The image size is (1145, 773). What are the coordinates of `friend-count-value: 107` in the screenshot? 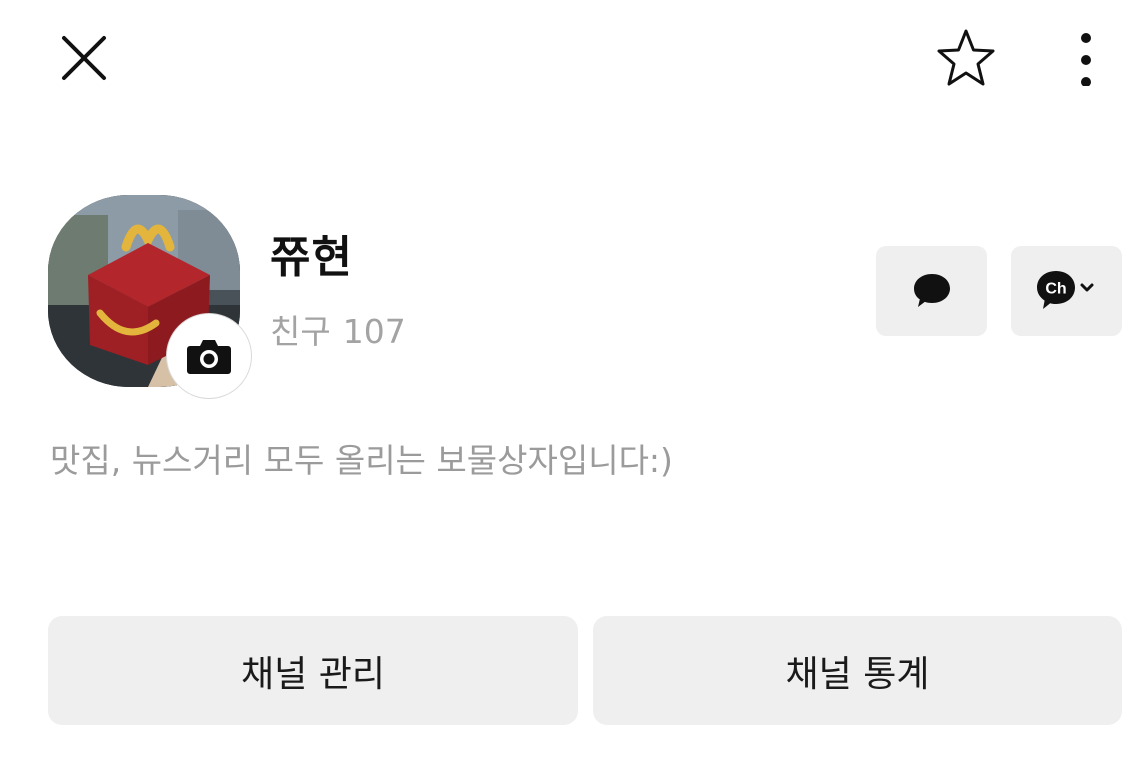 It's located at (374, 331).